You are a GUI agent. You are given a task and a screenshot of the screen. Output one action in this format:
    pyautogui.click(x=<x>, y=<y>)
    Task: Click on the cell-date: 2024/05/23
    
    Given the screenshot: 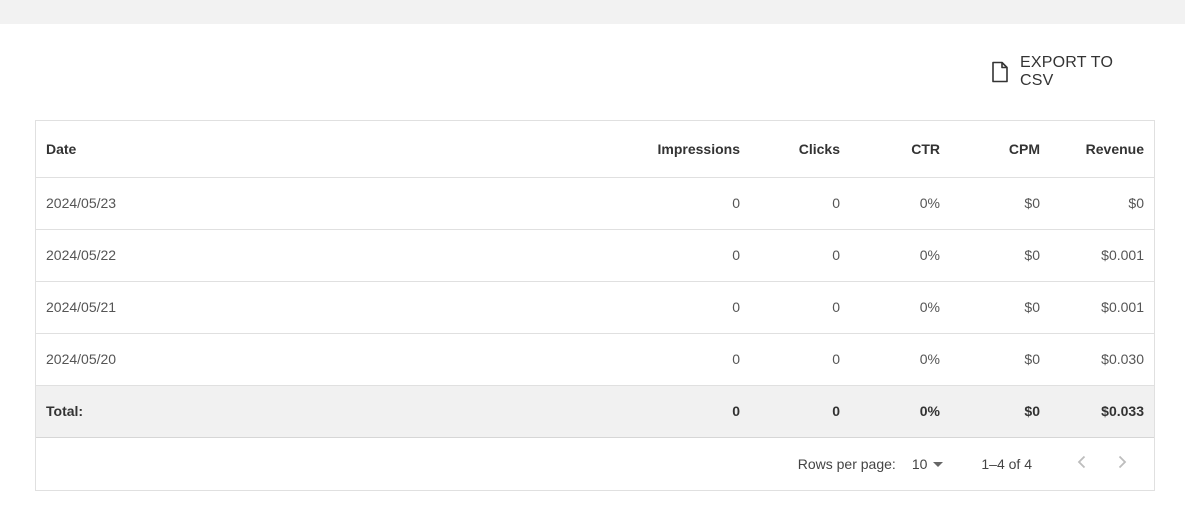 What is the action you would take?
    pyautogui.click(x=337, y=203)
    